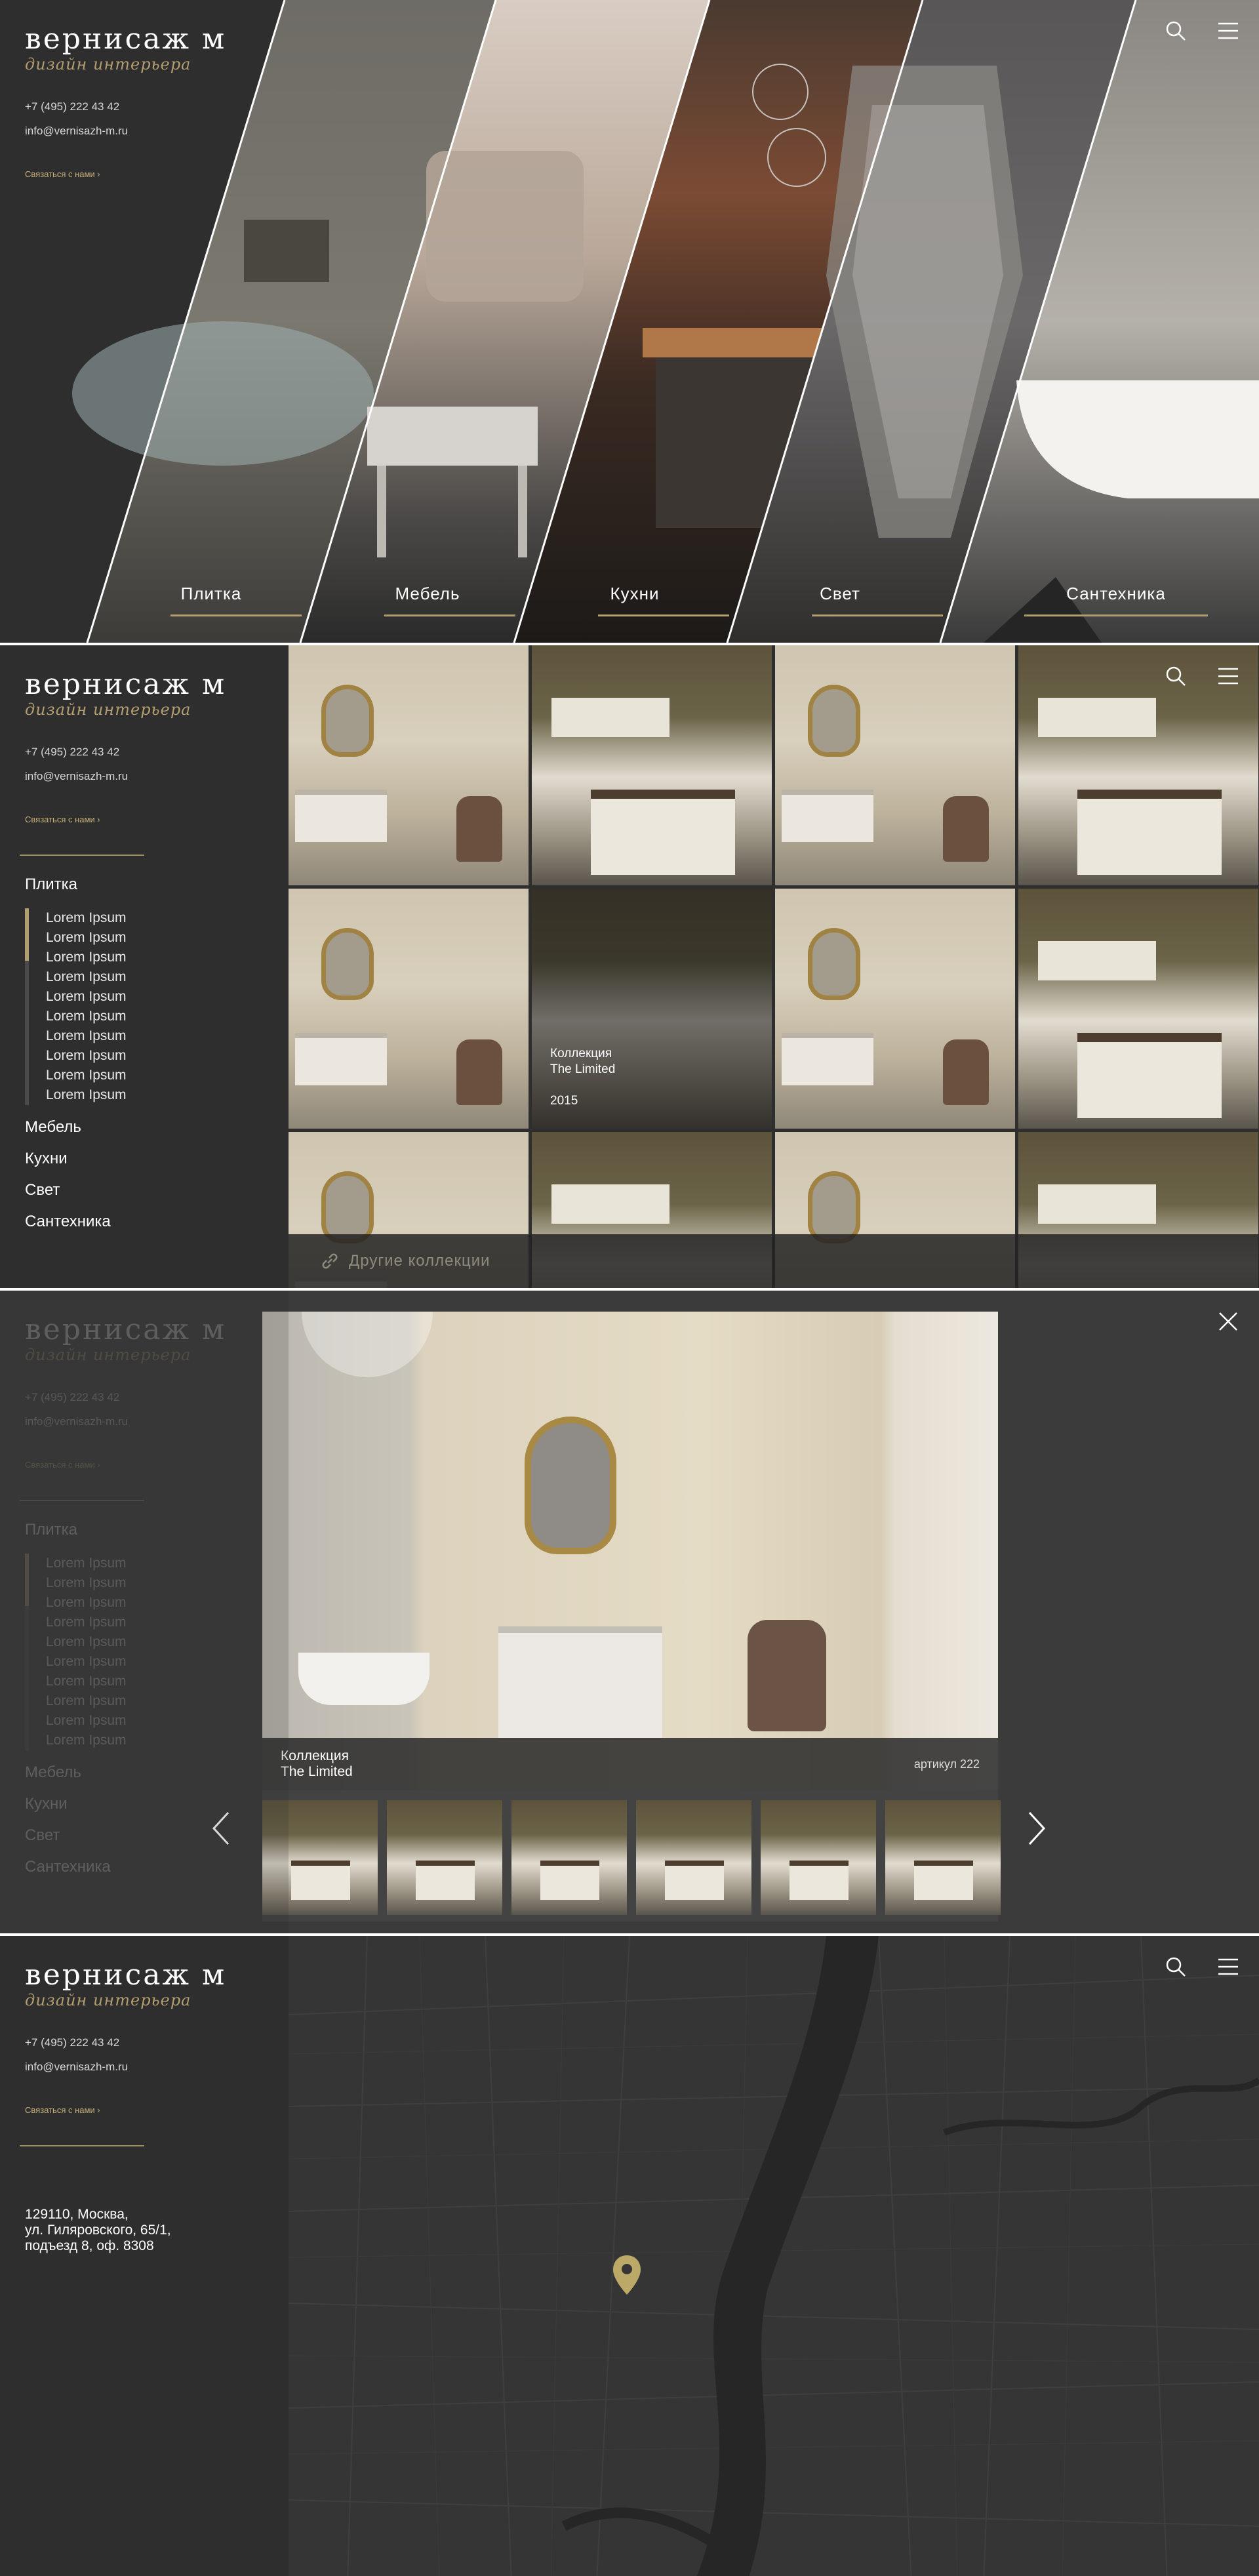 The height and width of the screenshot is (2576, 1259). I want to click on nav-item-kitchens: Кухни, so click(157, 1159).